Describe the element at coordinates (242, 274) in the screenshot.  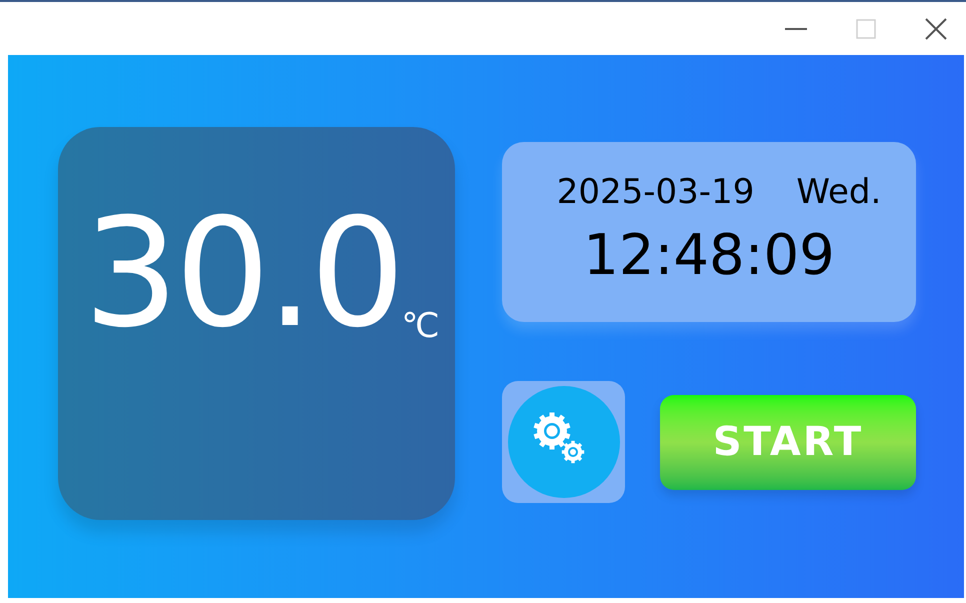
I see `temperature-value: 30.0` at that location.